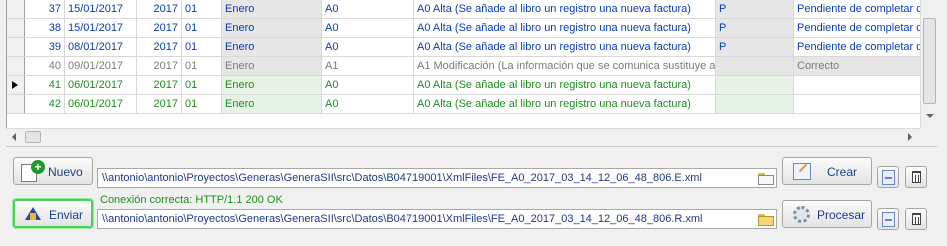 This screenshot has height=246, width=947. I want to click on trash-icon, so click(916, 219).